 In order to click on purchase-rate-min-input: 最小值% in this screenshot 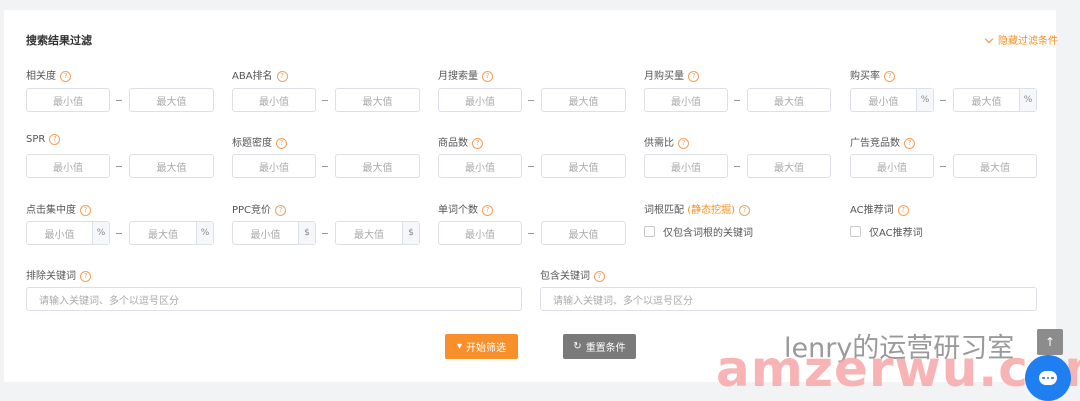, I will do `click(892, 100)`.